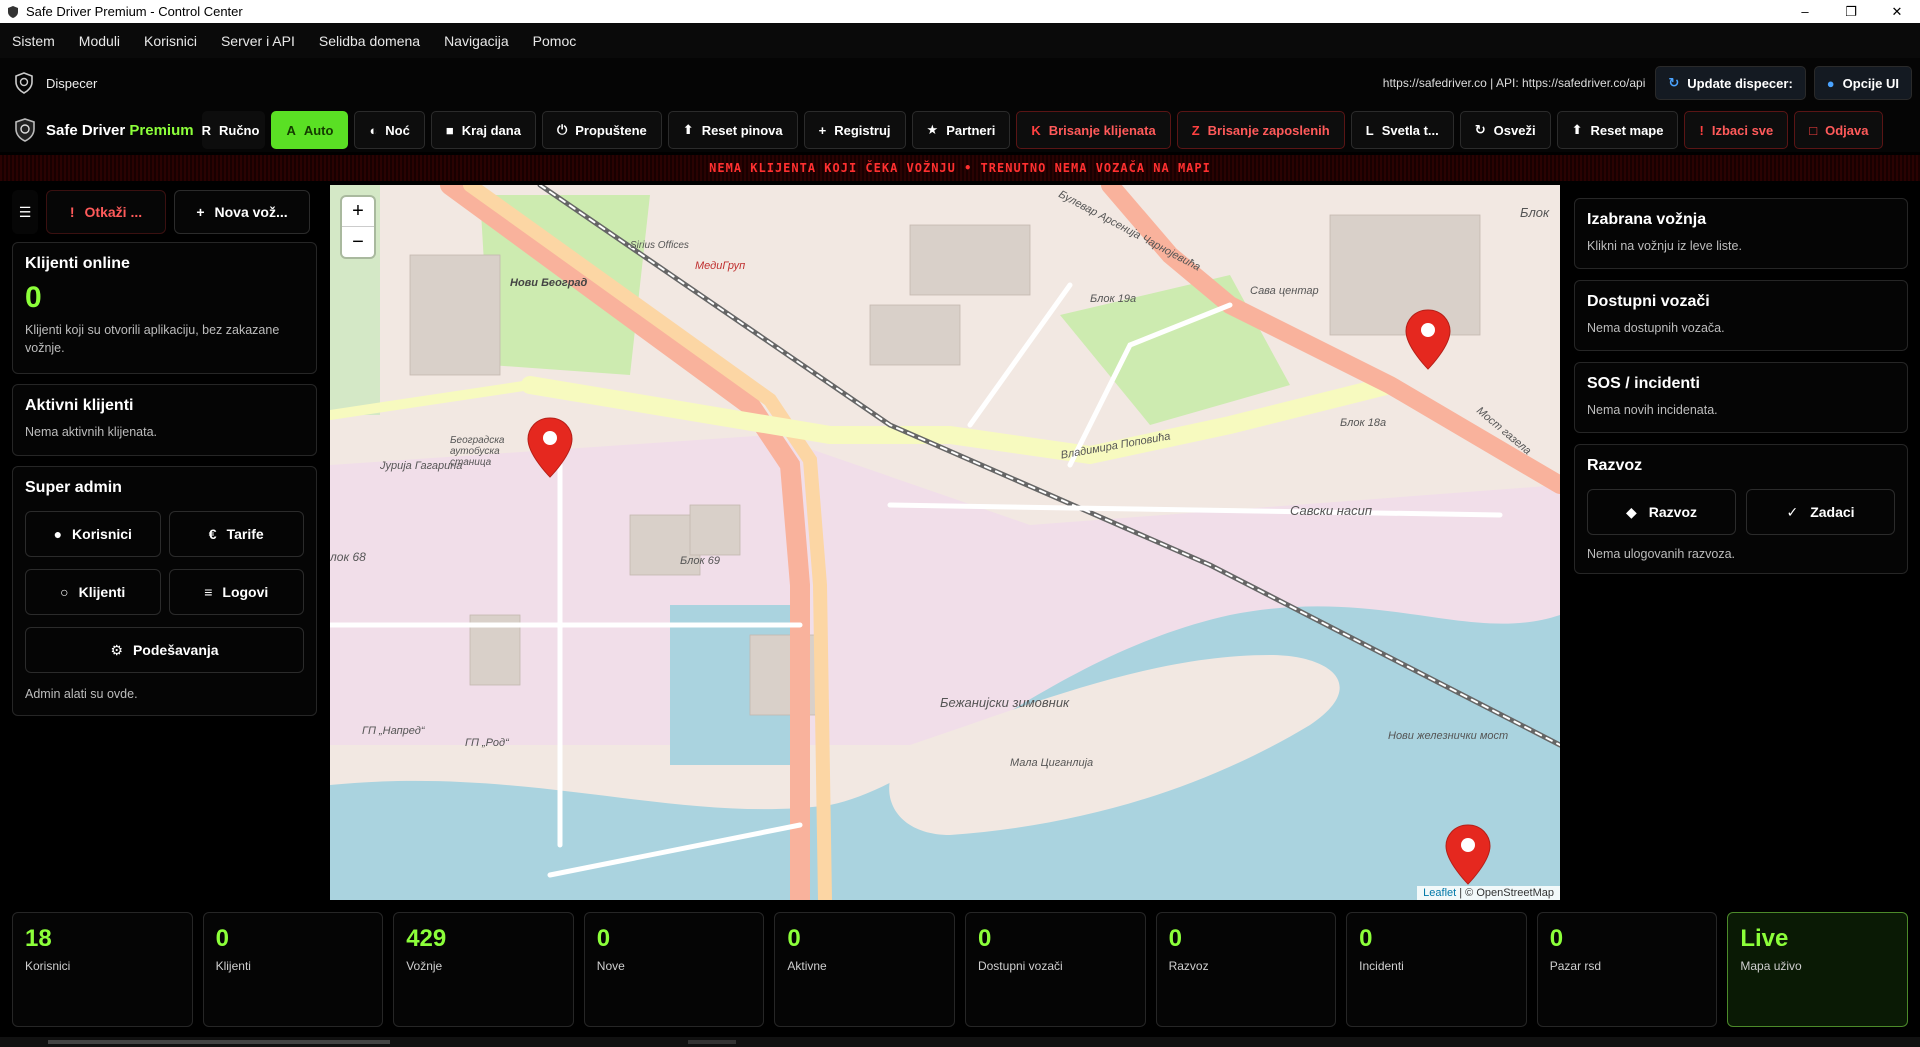  What do you see at coordinates (1246, 969) in the screenshot?
I see `stat-razvoz: 0 Razvoz` at bounding box center [1246, 969].